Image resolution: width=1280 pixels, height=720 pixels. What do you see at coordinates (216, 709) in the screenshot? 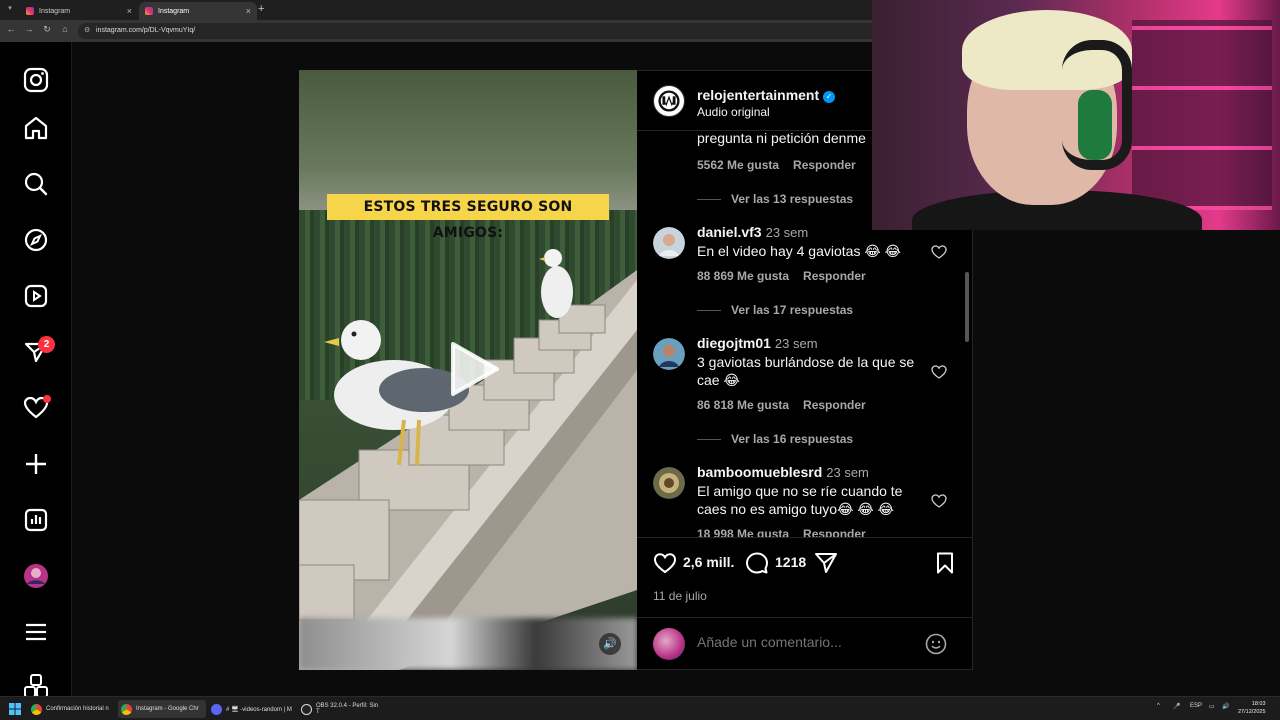
I see `discord-icon` at bounding box center [216, 709].